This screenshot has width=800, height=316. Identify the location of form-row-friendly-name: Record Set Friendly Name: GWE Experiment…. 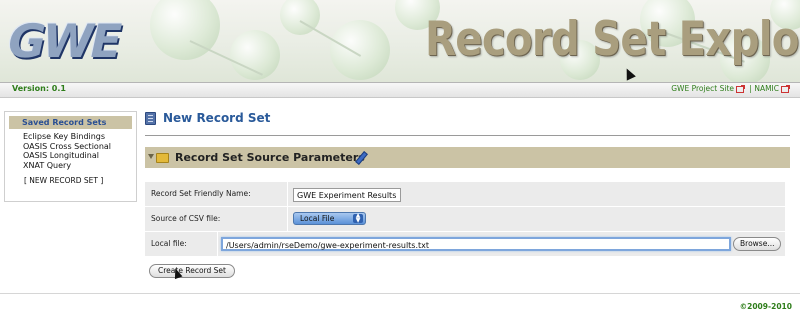
(465, 194).